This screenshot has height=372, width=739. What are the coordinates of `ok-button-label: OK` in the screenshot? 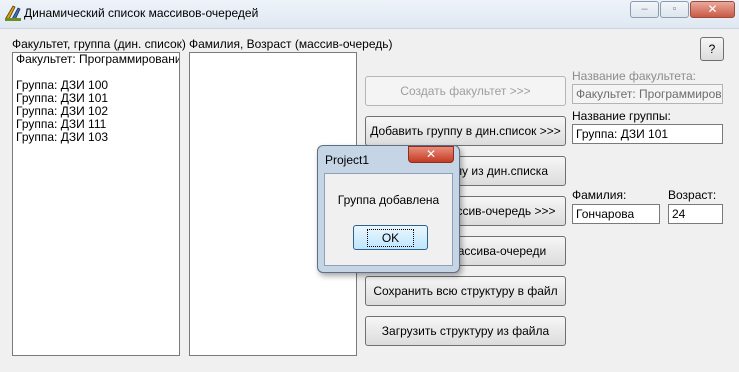 It's located at (390, 237).